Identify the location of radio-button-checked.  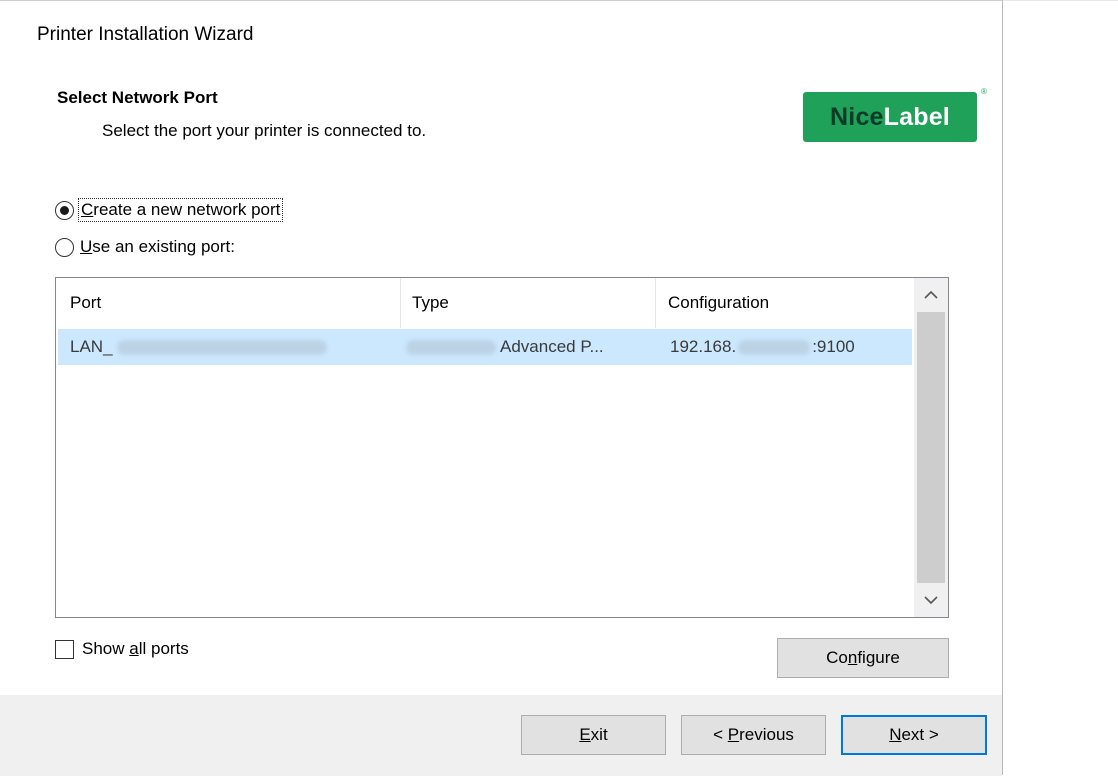
(64, 210).